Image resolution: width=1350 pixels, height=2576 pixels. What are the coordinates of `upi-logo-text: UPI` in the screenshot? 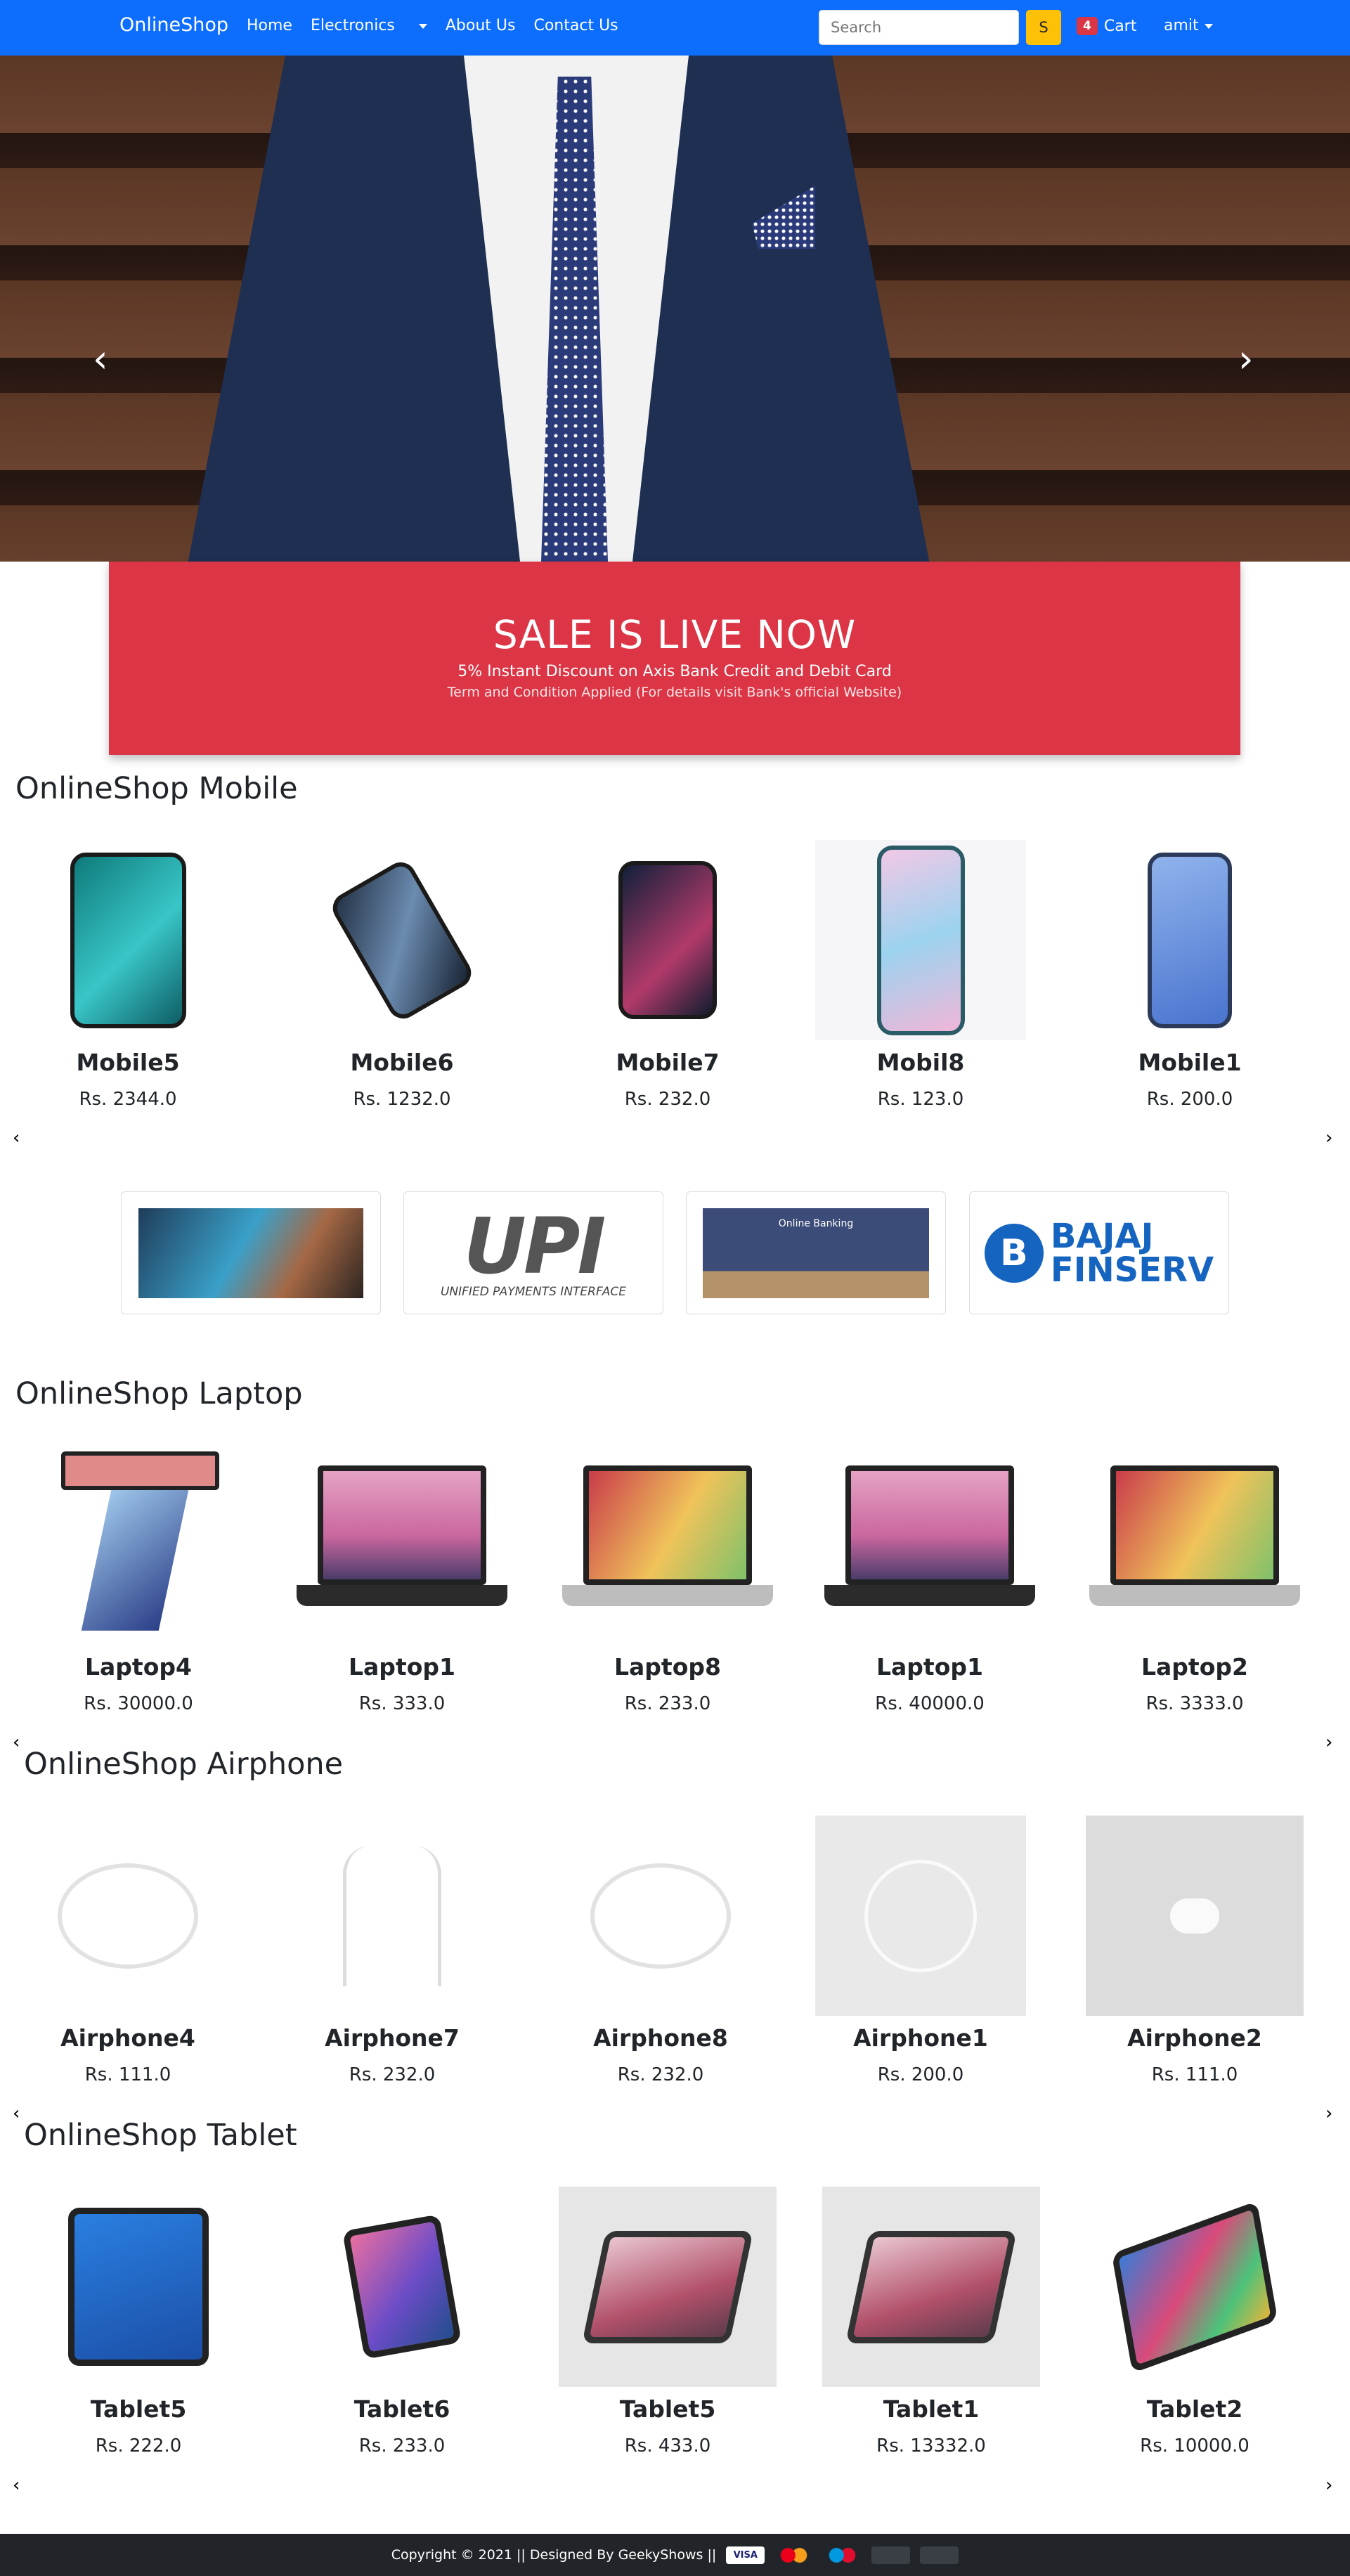 It's located at (534, 1245).